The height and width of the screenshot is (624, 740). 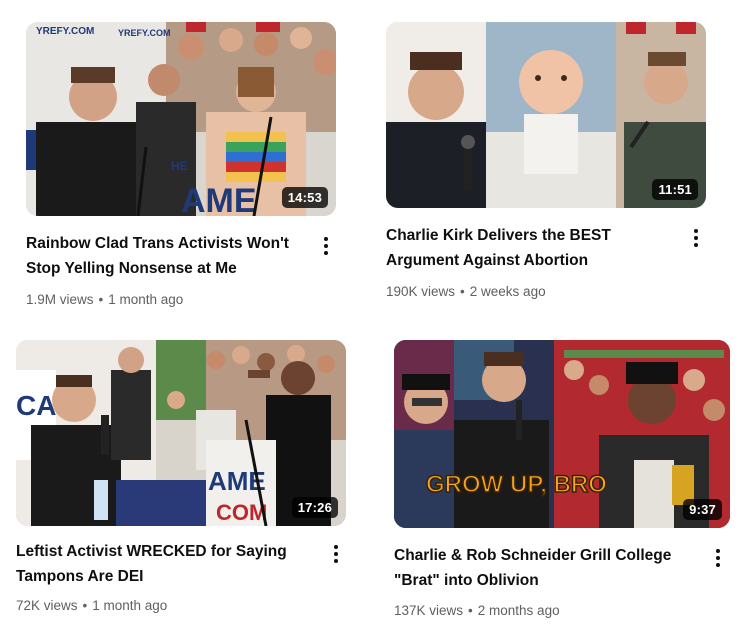 What do you see at coordinates (241, 512) in the screenshot?
I see `thumb-text: COM` at bounding box center [241, 512].